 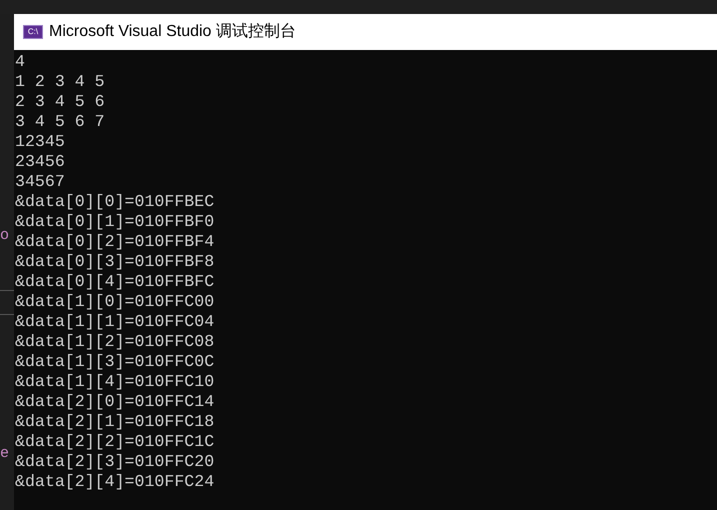 I want to click on console-line: 2 3 4 5 6, so click(x=59, y=102).